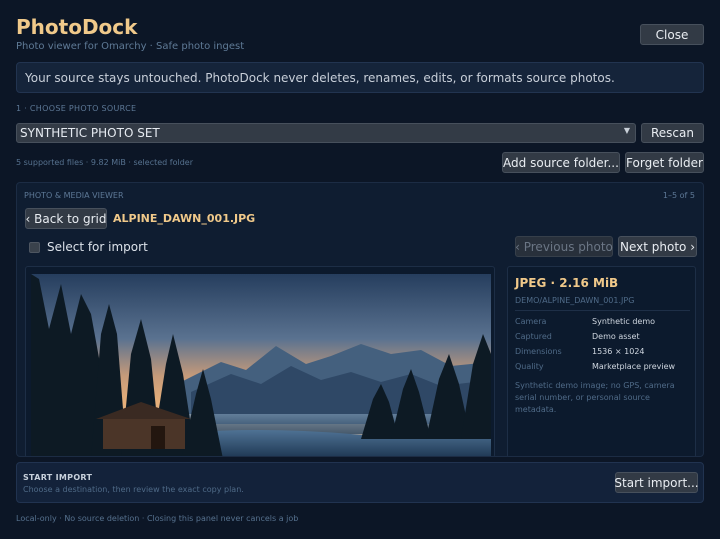 The width and height of the screenshot is (720, 539). What do you see at coordinates (529, 366) in the screenshot?
I see `info-key: Quality` at bounding box center [529, 366].